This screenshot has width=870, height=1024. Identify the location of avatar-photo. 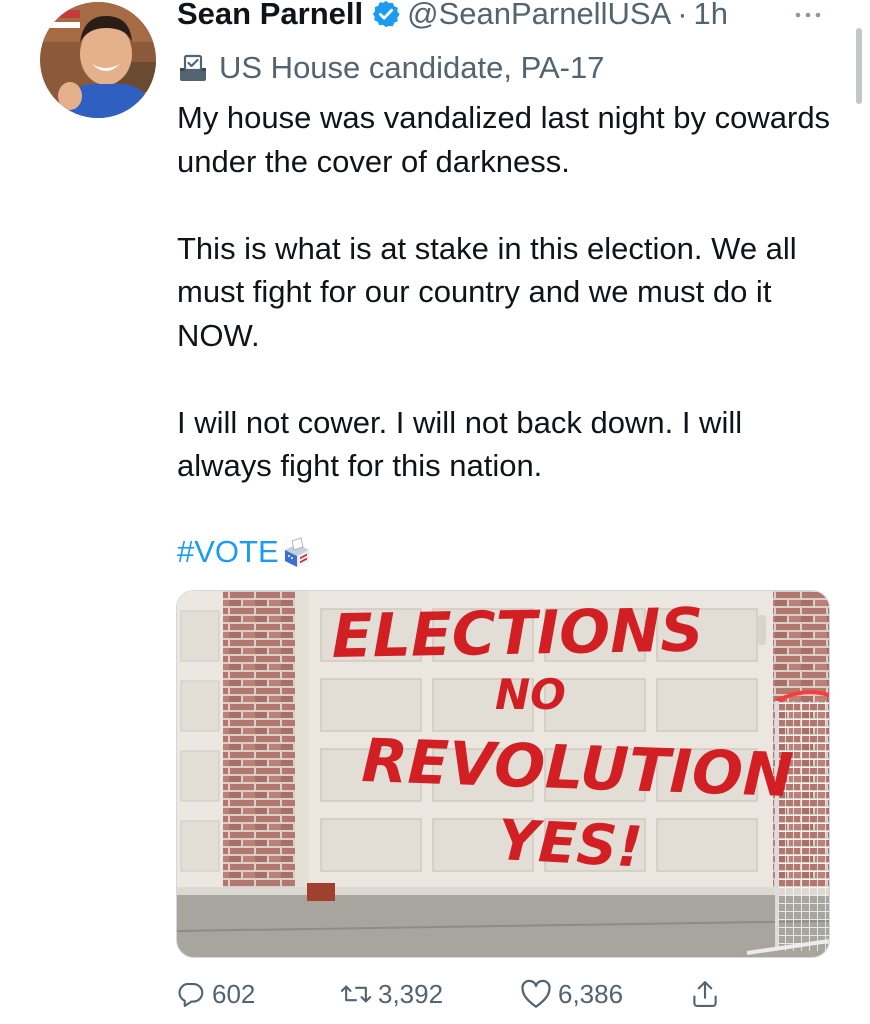
(98, 60).